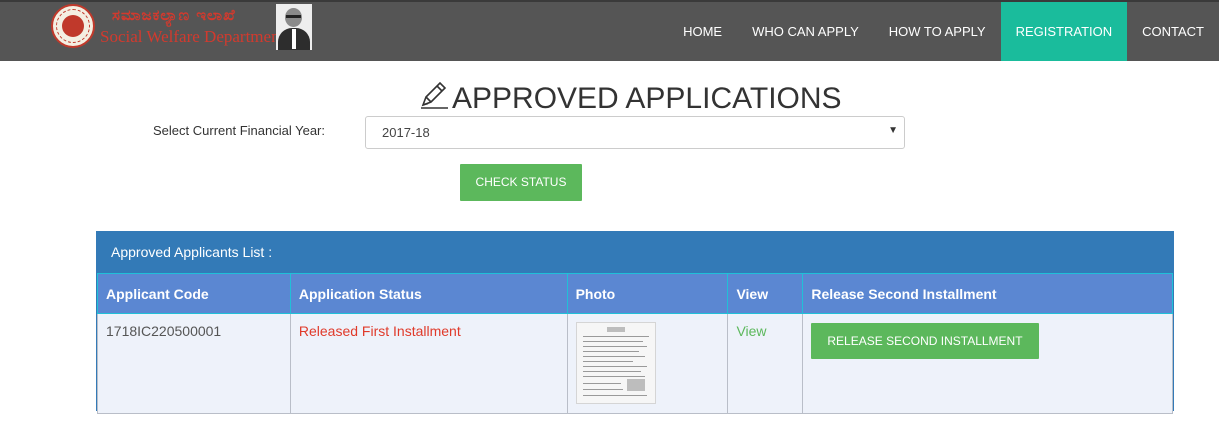 This screenshot has width=1219, height=429. I want to click on panel-heading: Approved Applicants List :, so click(635, 252).